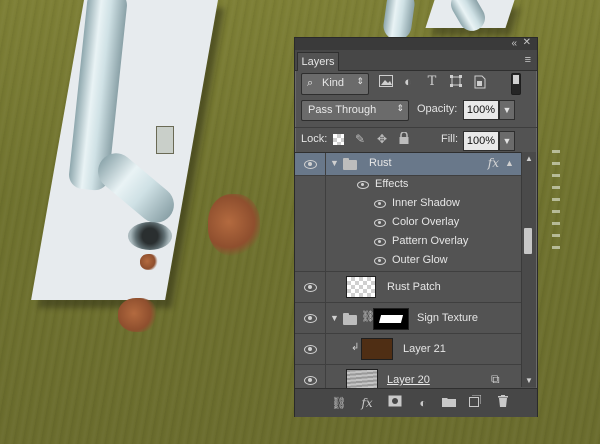  I want to click on layer-row-rust: ▼ Rust fx ▲, so click(408, 164).